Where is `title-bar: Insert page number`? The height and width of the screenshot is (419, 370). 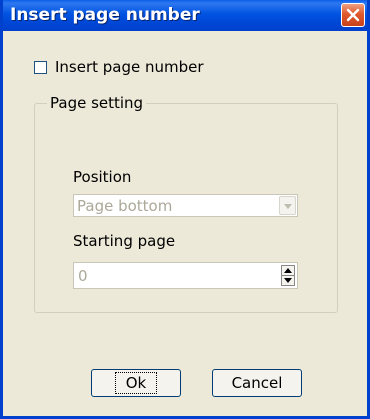 title-bar: Insert page number is located at coordinates (185, 15).